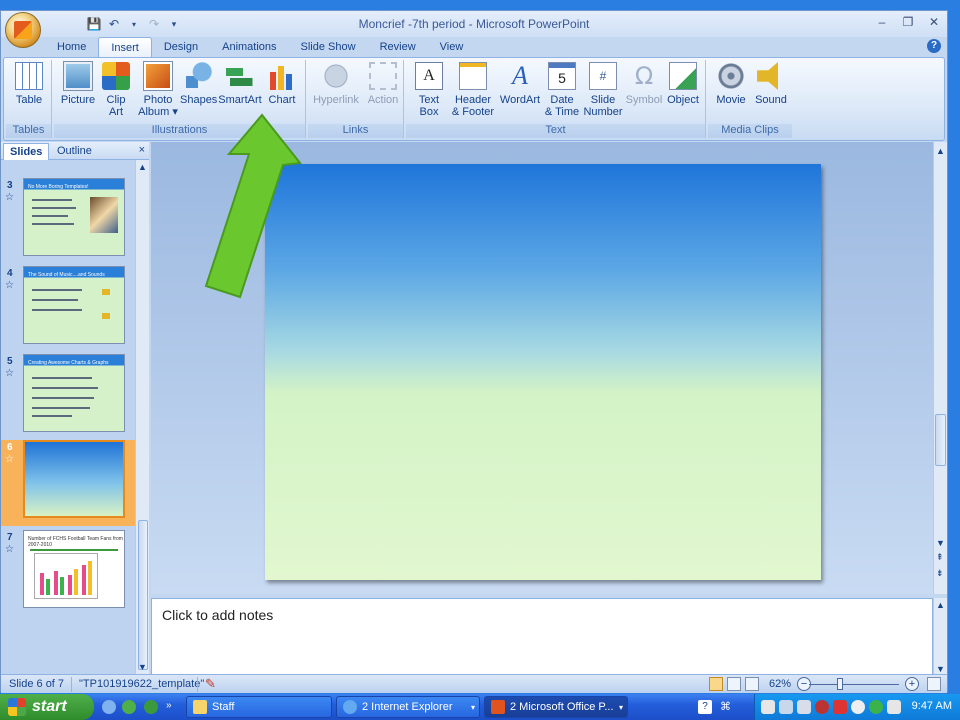 The height and width of the screenshot is (720, 960). Describe the element at coordinates (562, 92) in the screenshot. I see `date-time-button: 5 Date & Time` at that location.